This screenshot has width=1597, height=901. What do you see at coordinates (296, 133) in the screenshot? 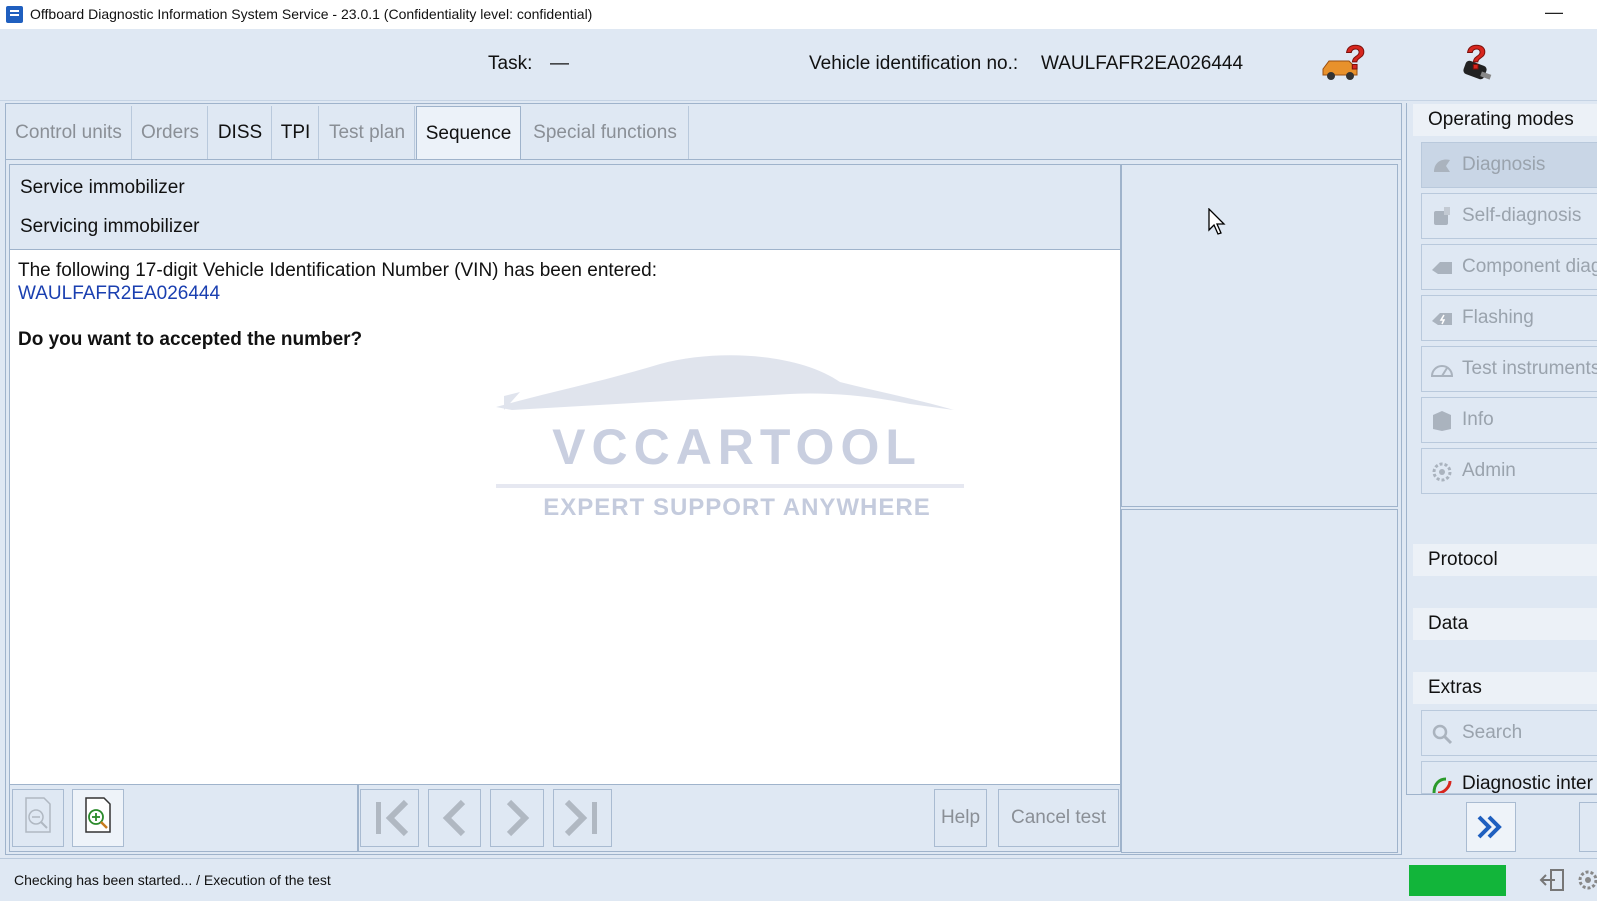
I see `tab-tpi: TPI` at bounding box center [296, 133].